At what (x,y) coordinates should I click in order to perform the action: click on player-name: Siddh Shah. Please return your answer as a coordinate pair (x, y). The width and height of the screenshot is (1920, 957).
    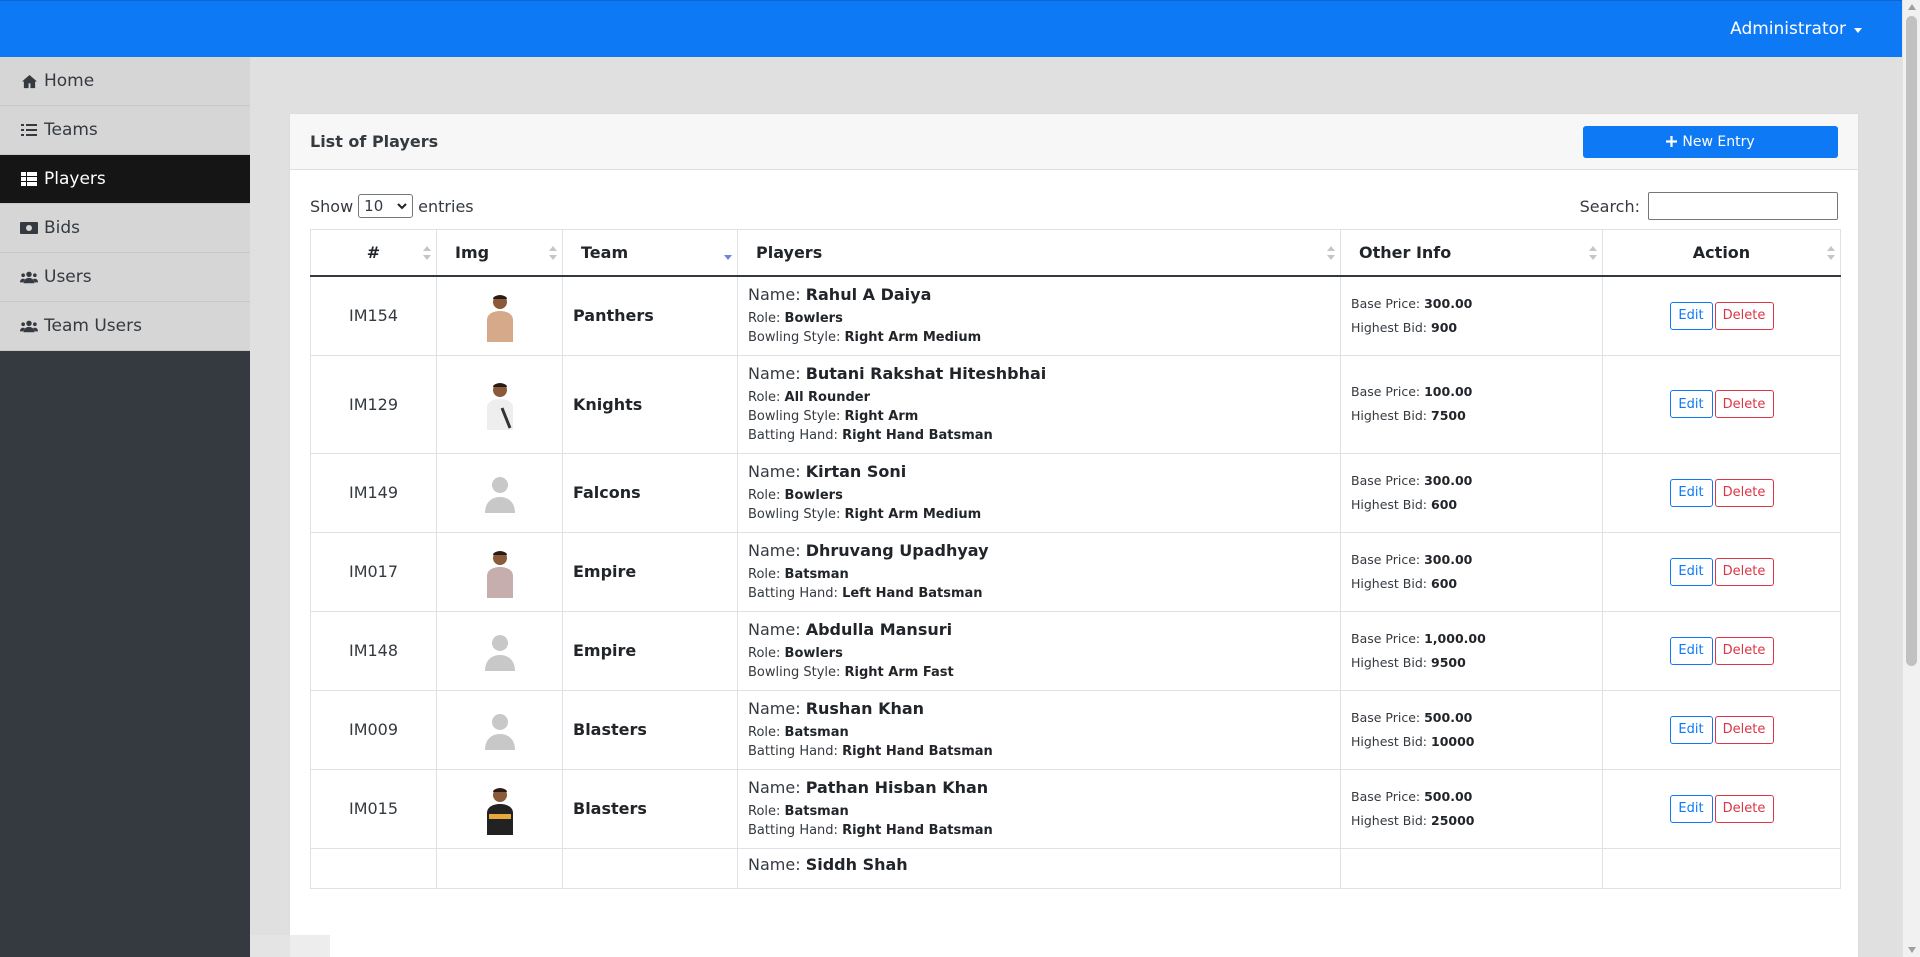
    Looking at the image, I should click on (856, 864).